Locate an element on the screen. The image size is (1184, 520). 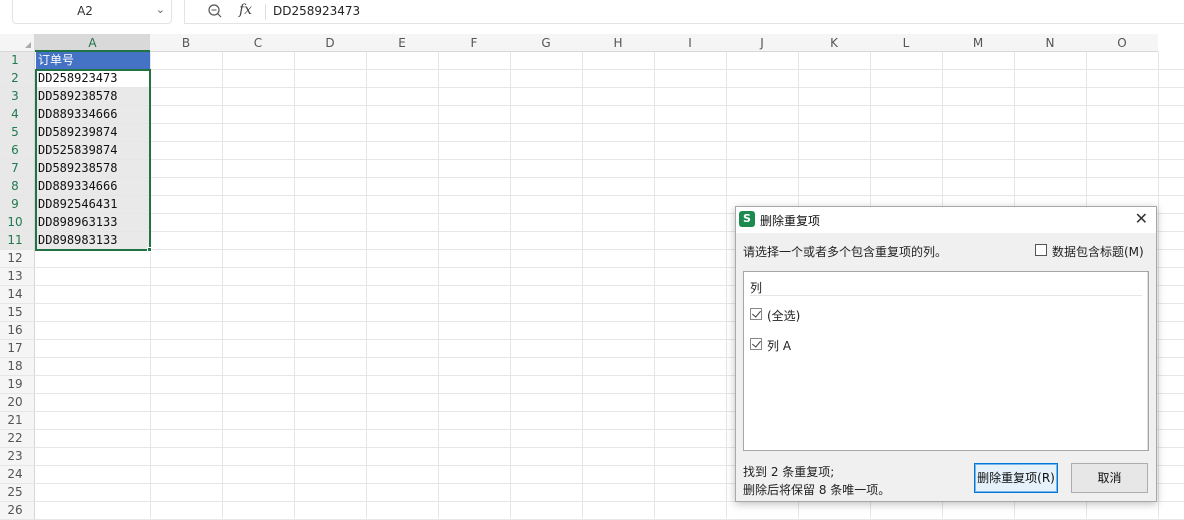
row-header-label: 23 is located at coordinates (15, 456).